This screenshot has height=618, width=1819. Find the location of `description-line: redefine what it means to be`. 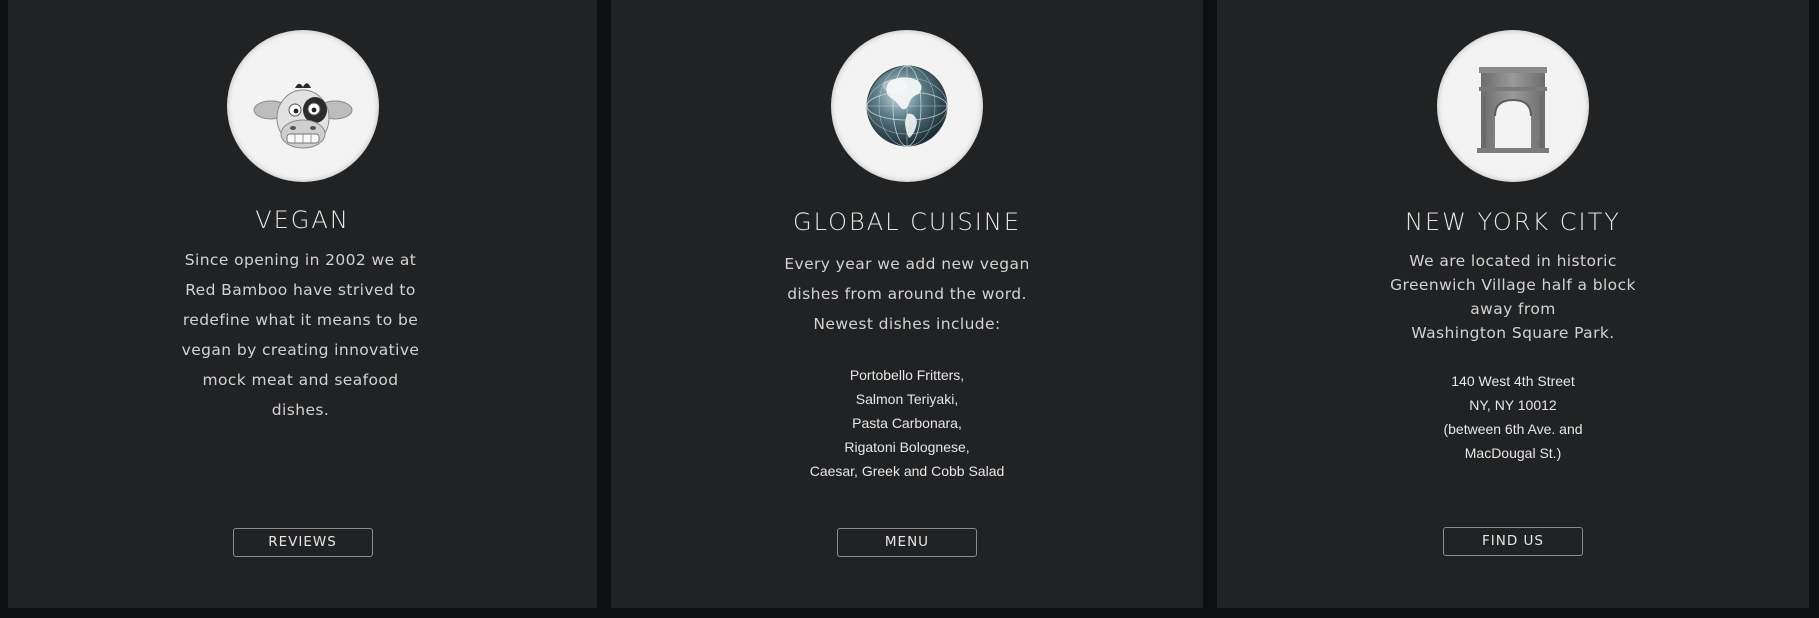

description-line: redefine what it means to be is located at coordinates (300, 320).